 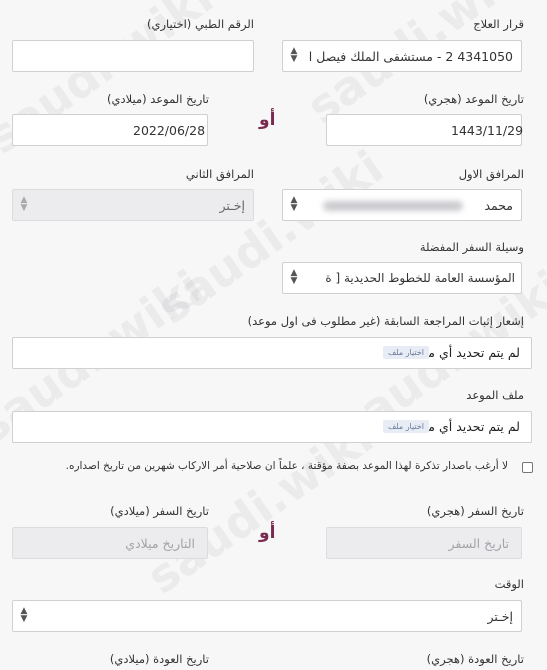 What do you see at coordinates (271, 237) in the screenshot?
I see `watermark: saudi.wiki` at bounding box center [271, 237].